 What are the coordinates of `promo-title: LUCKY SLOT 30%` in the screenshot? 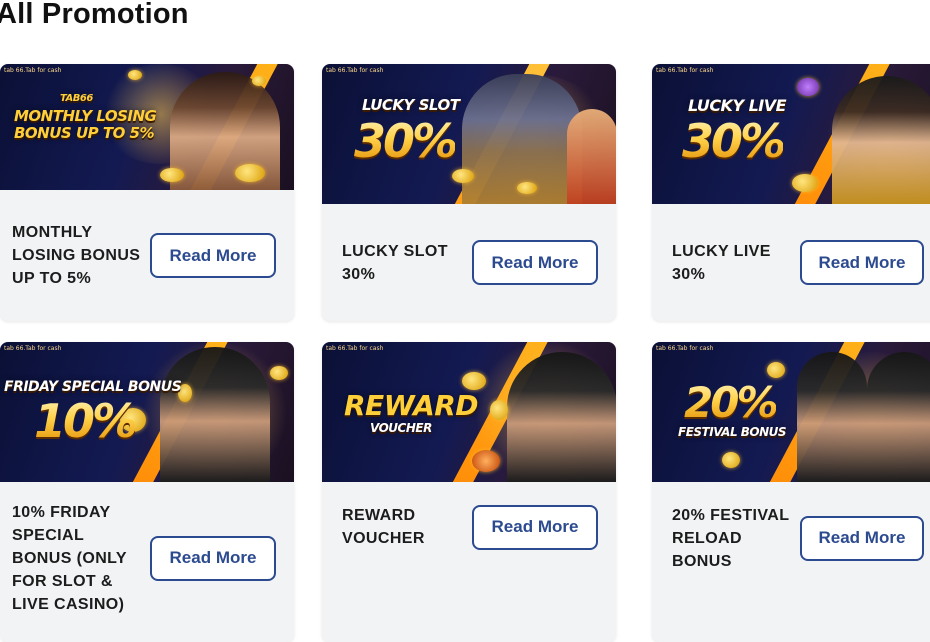 It's located at (395, 262).